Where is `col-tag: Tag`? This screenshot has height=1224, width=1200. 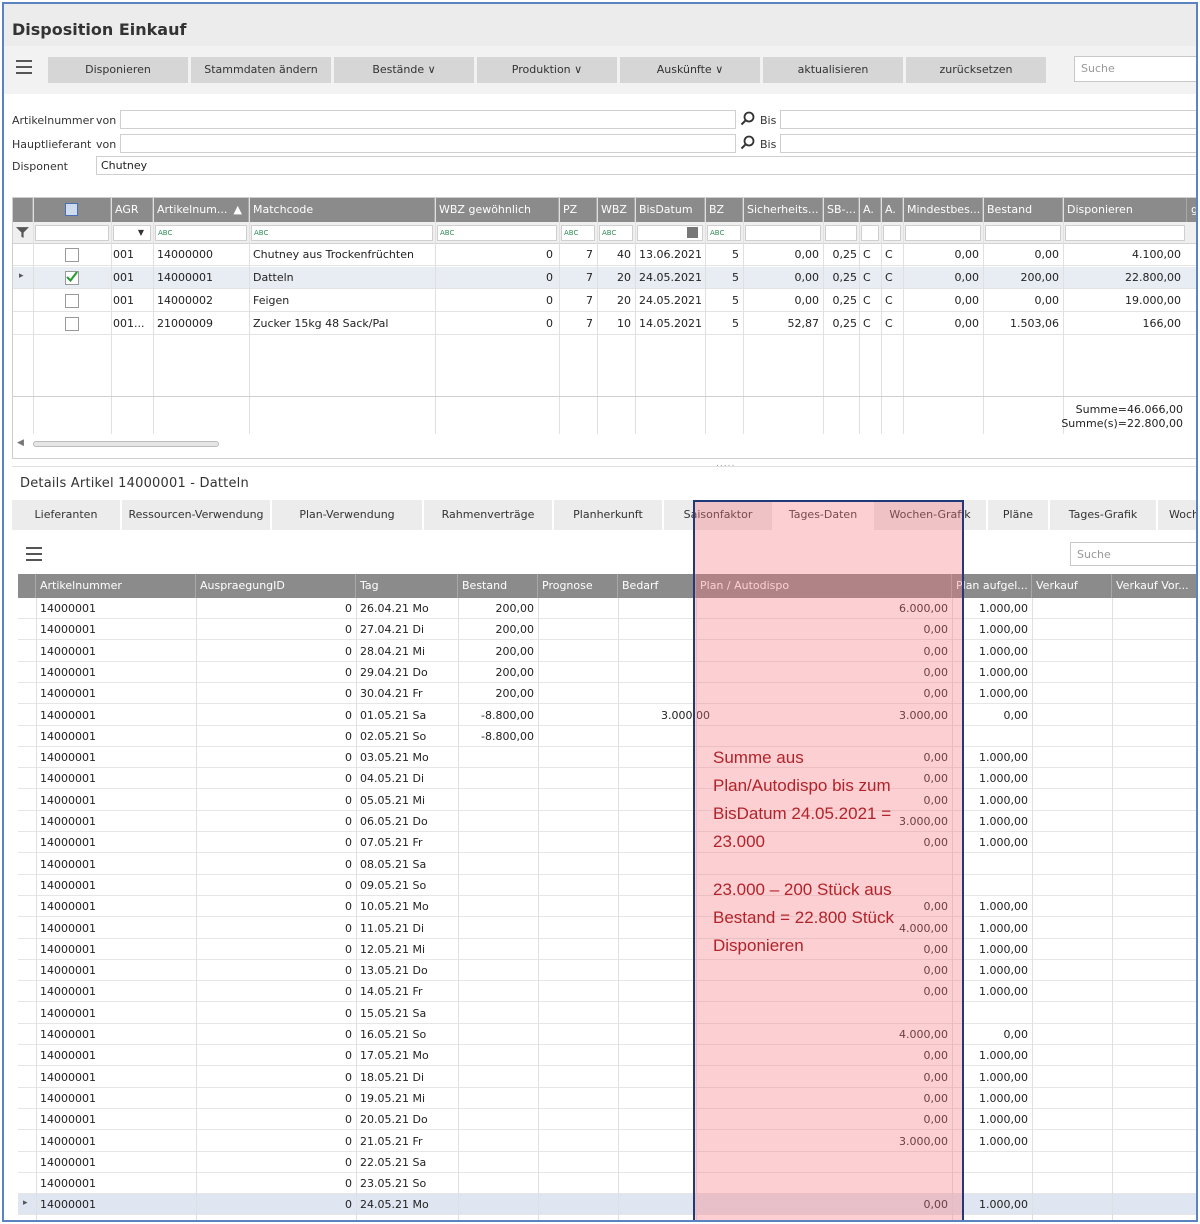 col-tag: Tag is located at coordinates (407, 586).